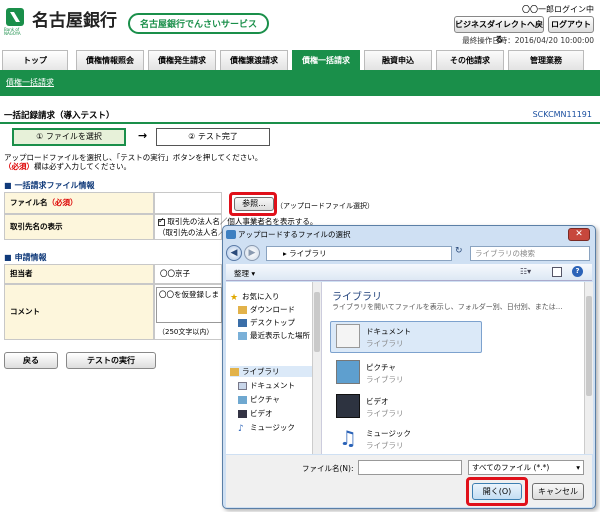  Describe the element at coordinates (74, 21) in the screenshot. I see `bank-name: 名古屋銀行` at that location.